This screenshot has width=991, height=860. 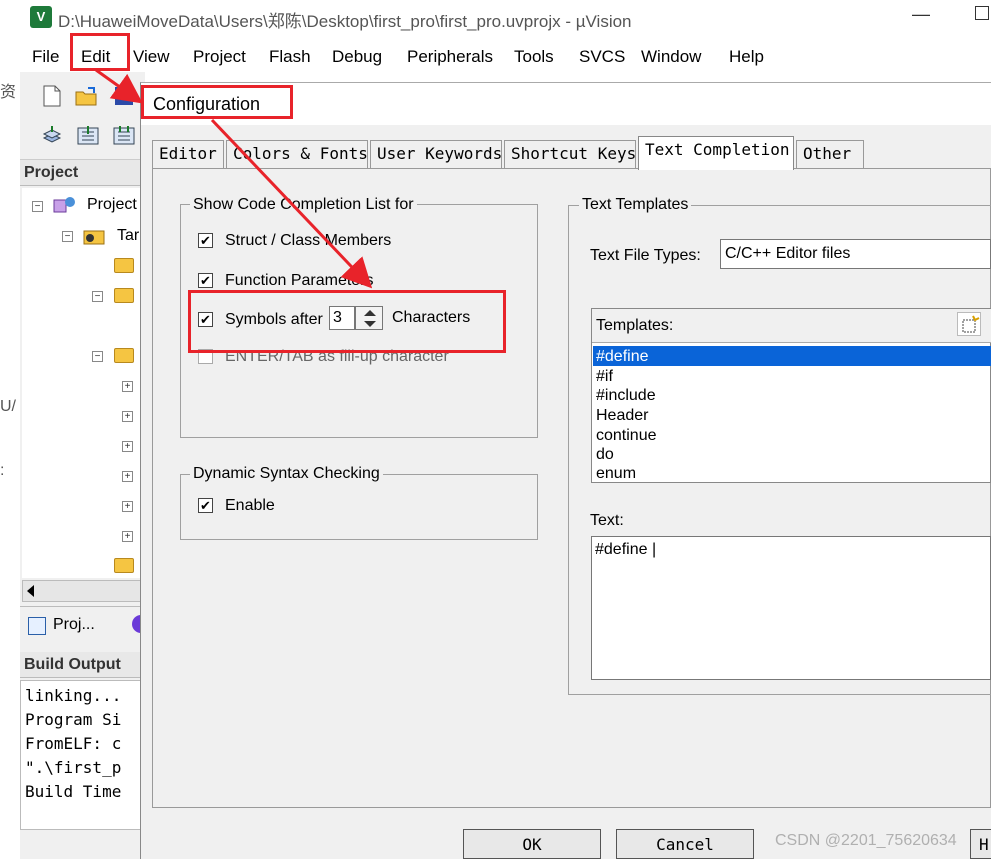 What do you see at coordinates (291, 203) in the screenshot?
I see `arrow-to-symbols` at bounding box center [291, 203].